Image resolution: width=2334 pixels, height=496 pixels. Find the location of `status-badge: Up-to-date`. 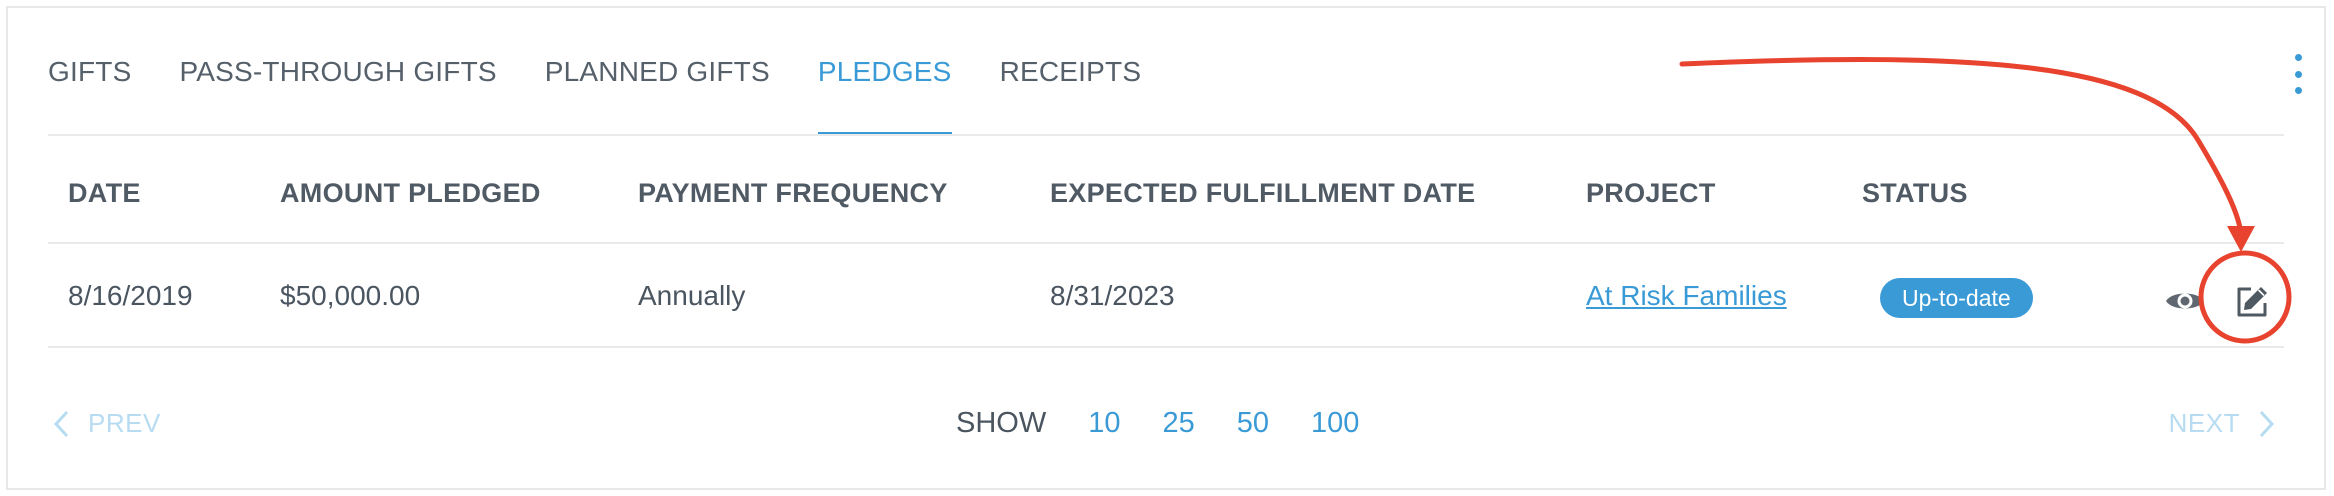

status-badge: Up-to-date is located at coordinates (1956, 298).